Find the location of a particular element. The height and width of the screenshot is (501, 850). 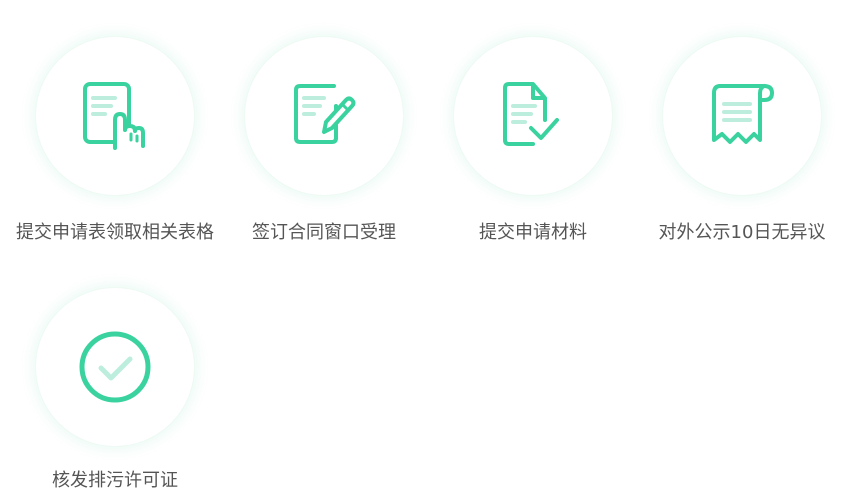

step-label: 核发排污许可证 is located at coordinates (115, 480).